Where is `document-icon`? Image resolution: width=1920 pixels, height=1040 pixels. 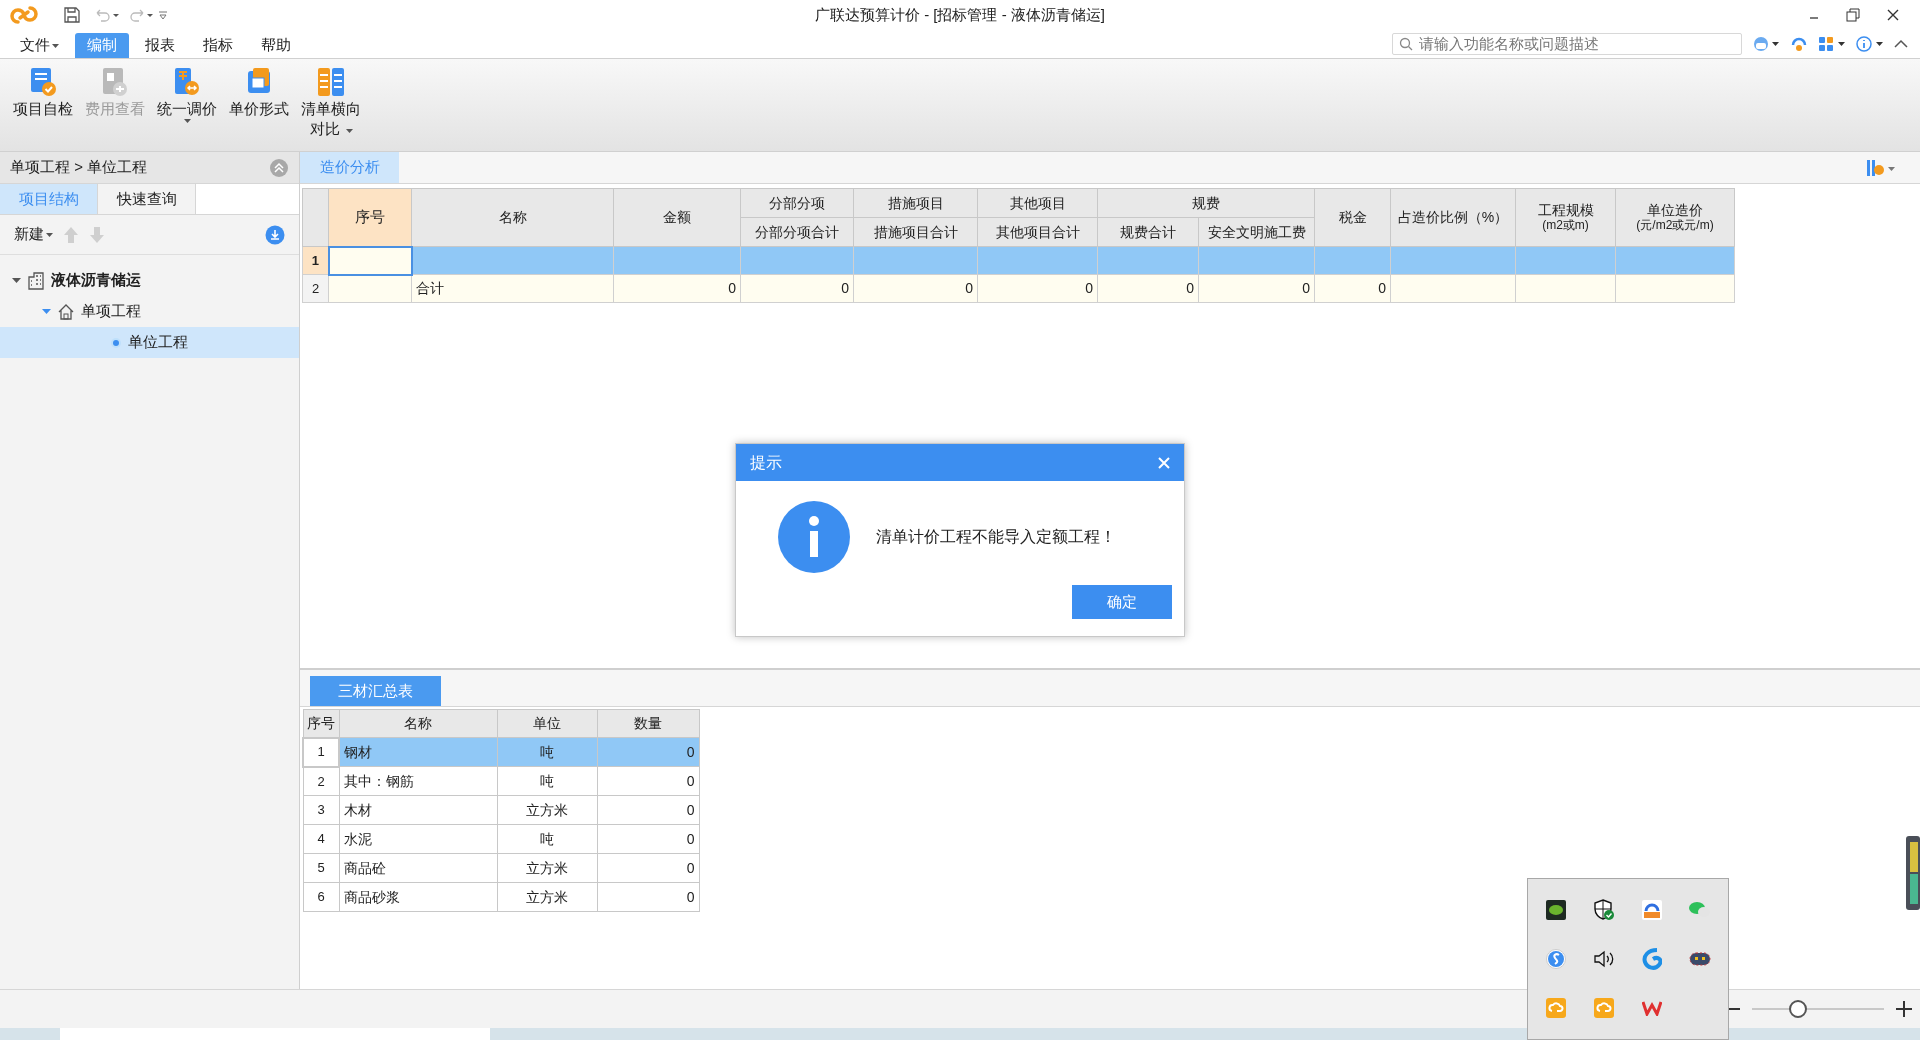 document-icon is located at coordinates (115, 82).